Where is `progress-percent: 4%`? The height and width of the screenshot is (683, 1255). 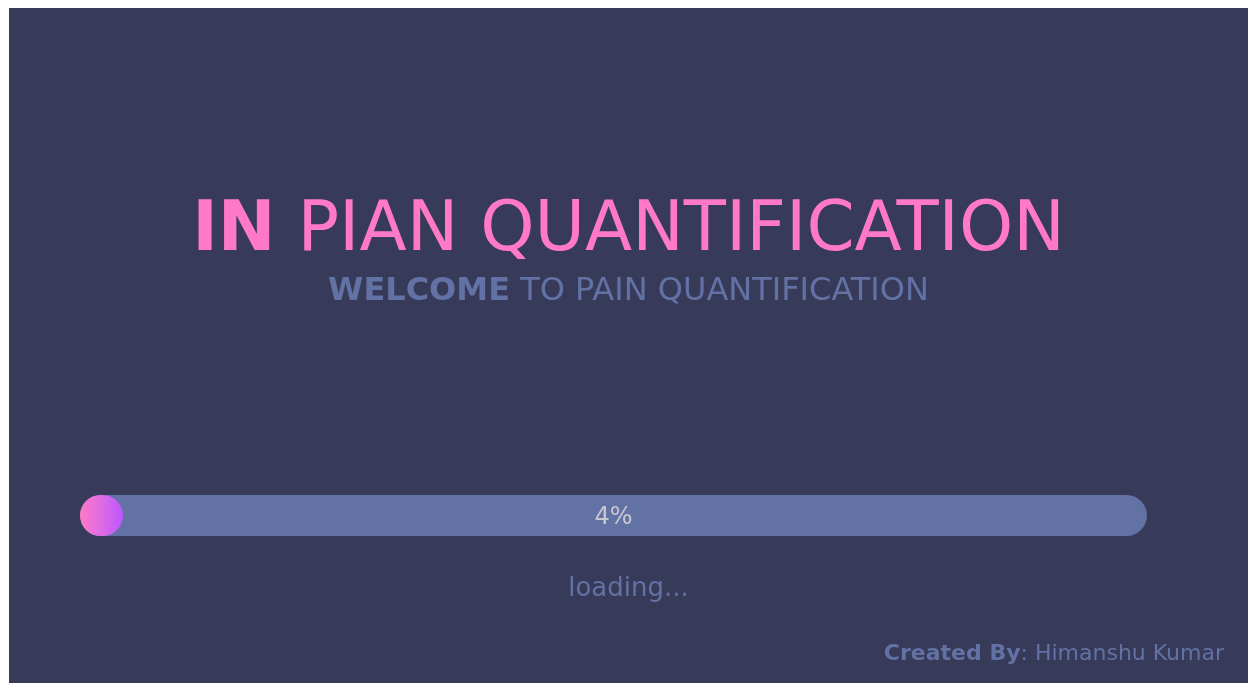
progress-percent: 4% is located at coordinates (613, 516).